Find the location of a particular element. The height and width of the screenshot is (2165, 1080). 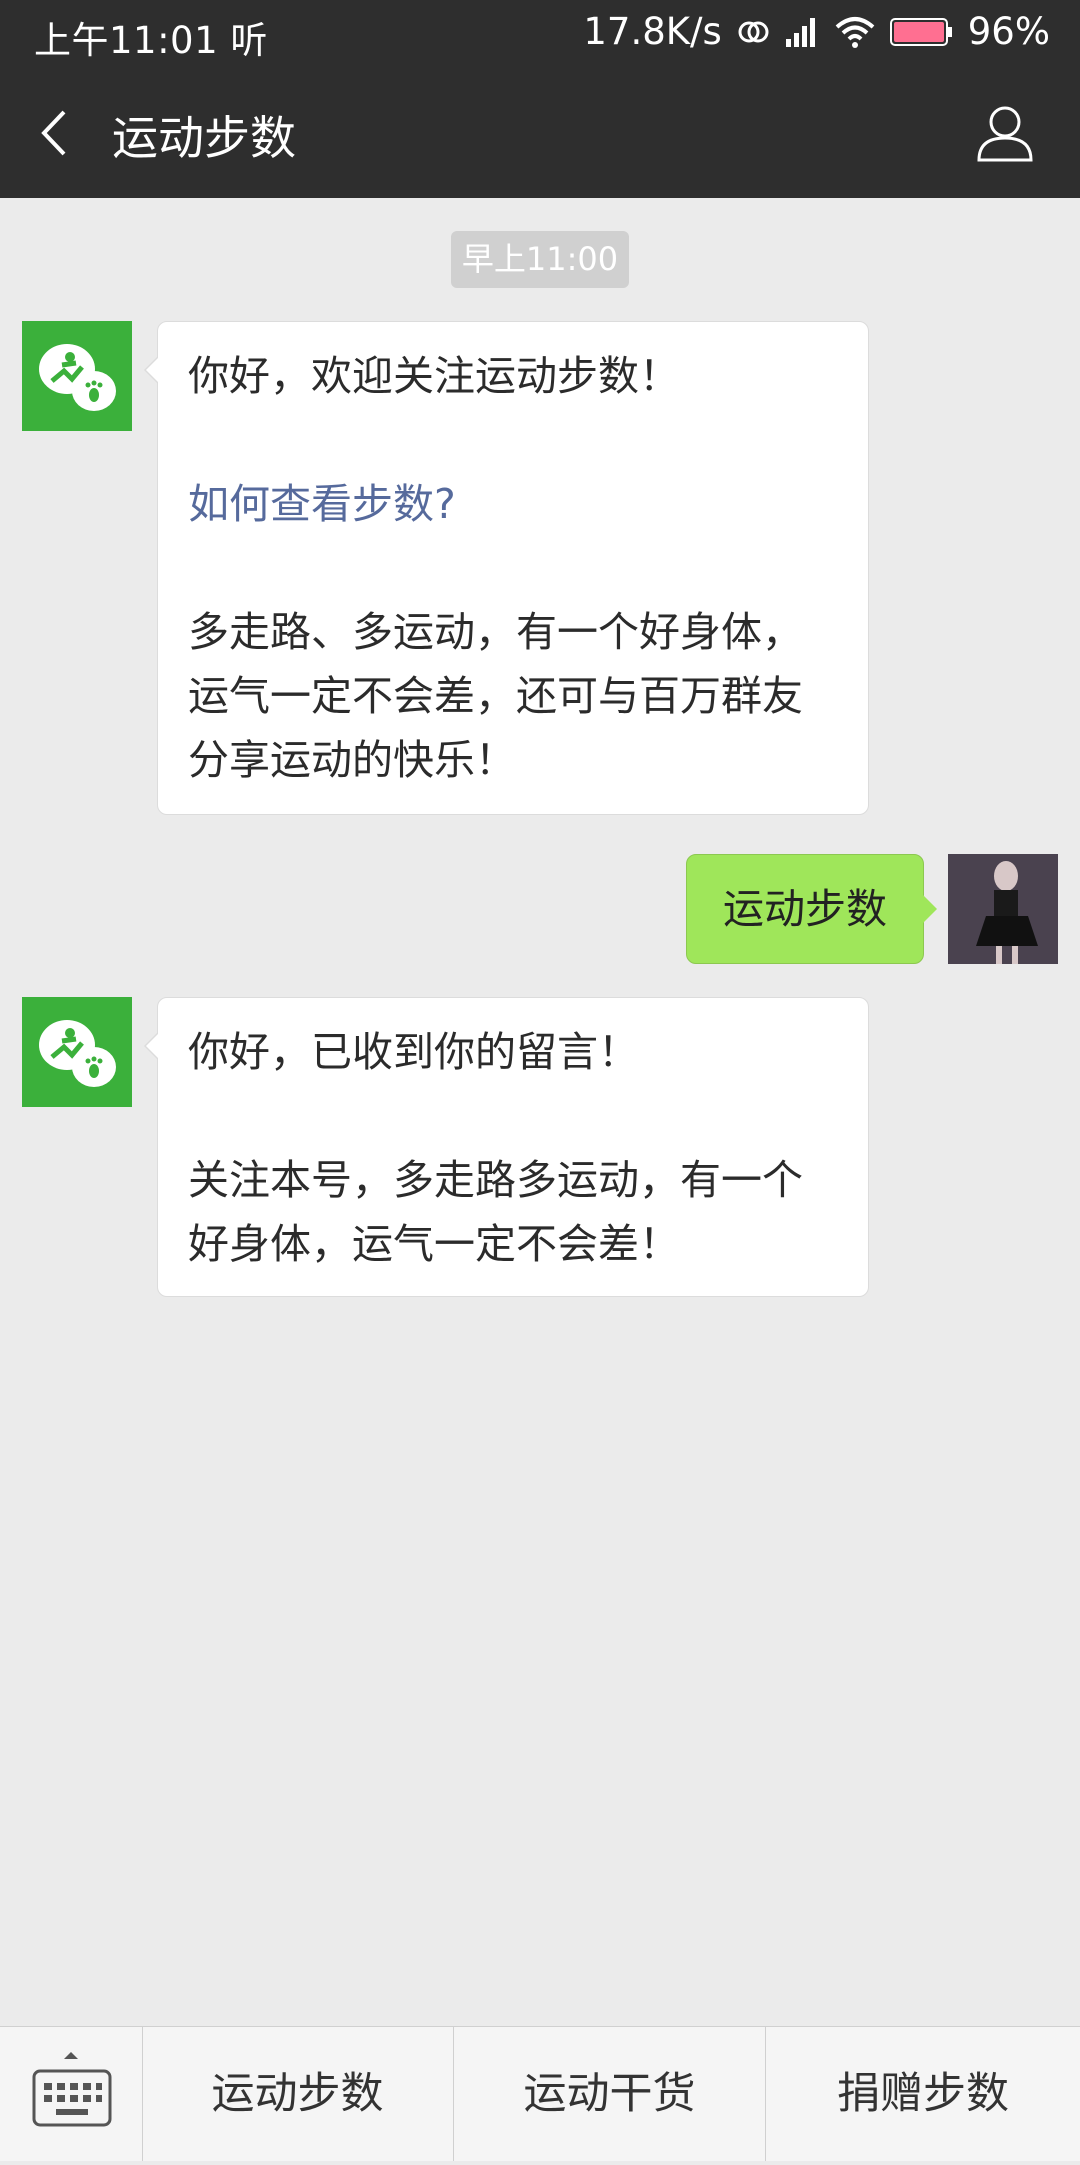

status-left: 上午11:01 听 is located at coordinates (151, 37).